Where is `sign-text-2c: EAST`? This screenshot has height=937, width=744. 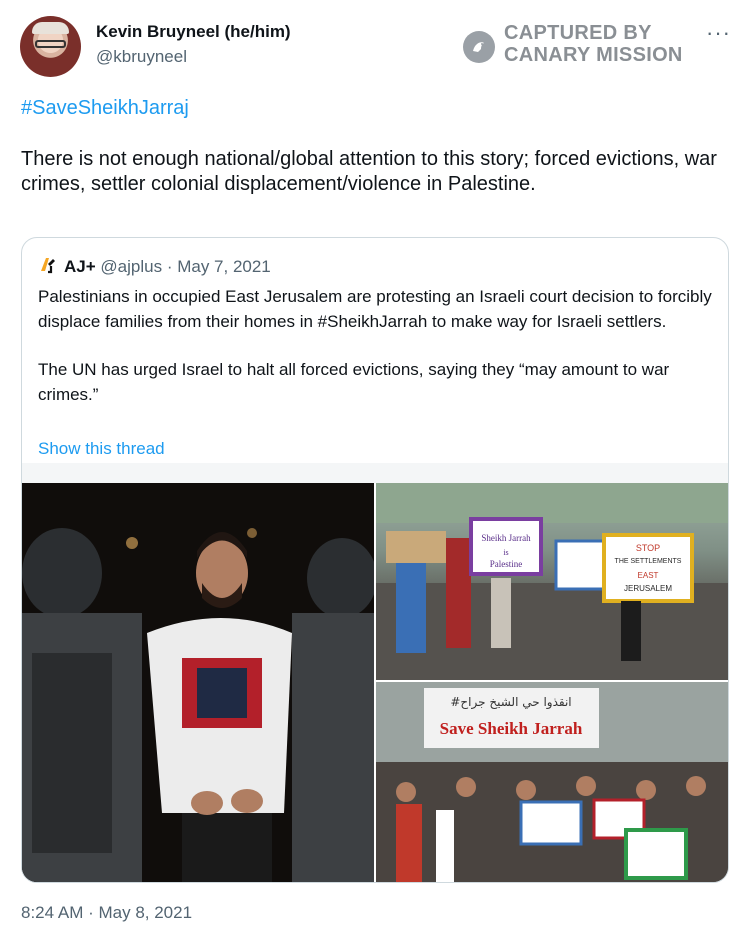 sign-text-2c: EAST is located at coordinates (648, 575).